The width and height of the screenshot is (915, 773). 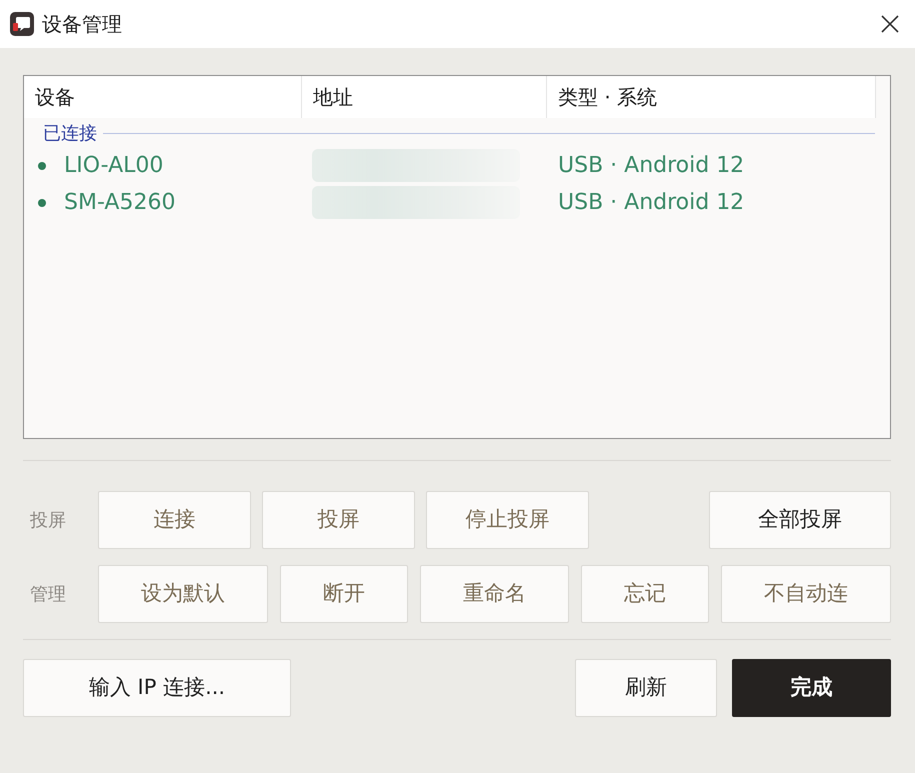 I want to click on row-label: 投屏, so click(x=48, y=520).